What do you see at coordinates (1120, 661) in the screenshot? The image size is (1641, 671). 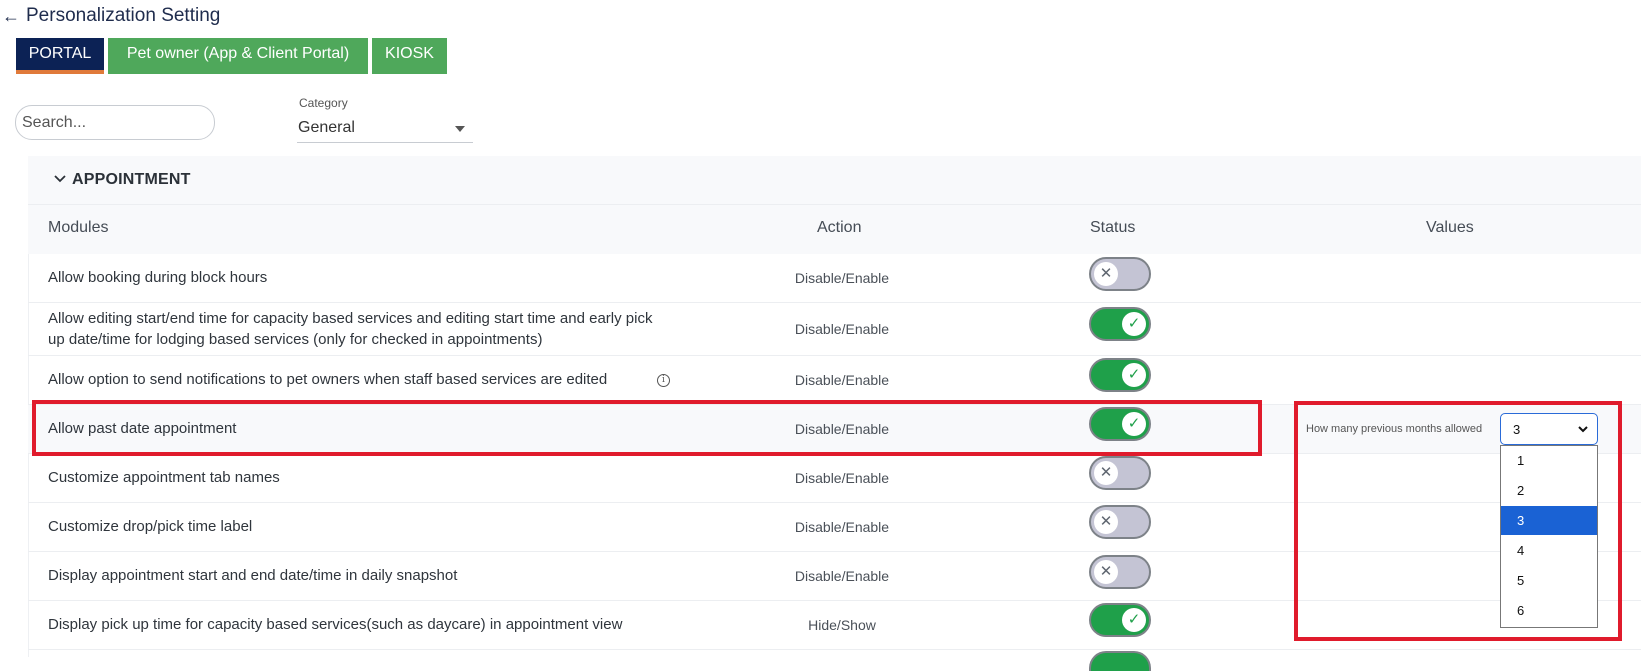 I see `status-toggle` at bounding box center [1120, 661].